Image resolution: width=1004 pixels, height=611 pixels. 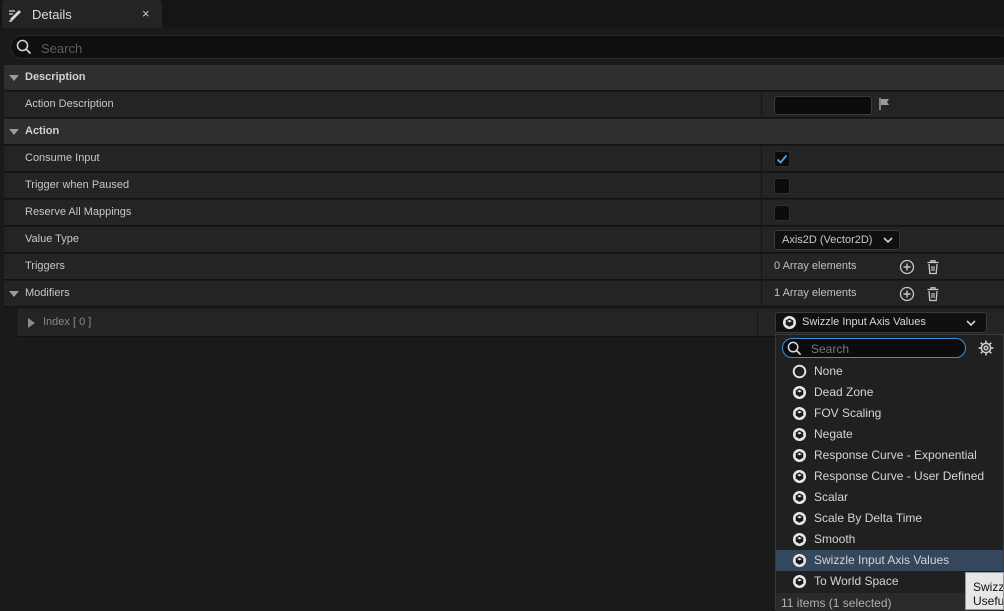 I want to click on class-option: Swizzle Input Axis Values, so click(x=889, y=560).